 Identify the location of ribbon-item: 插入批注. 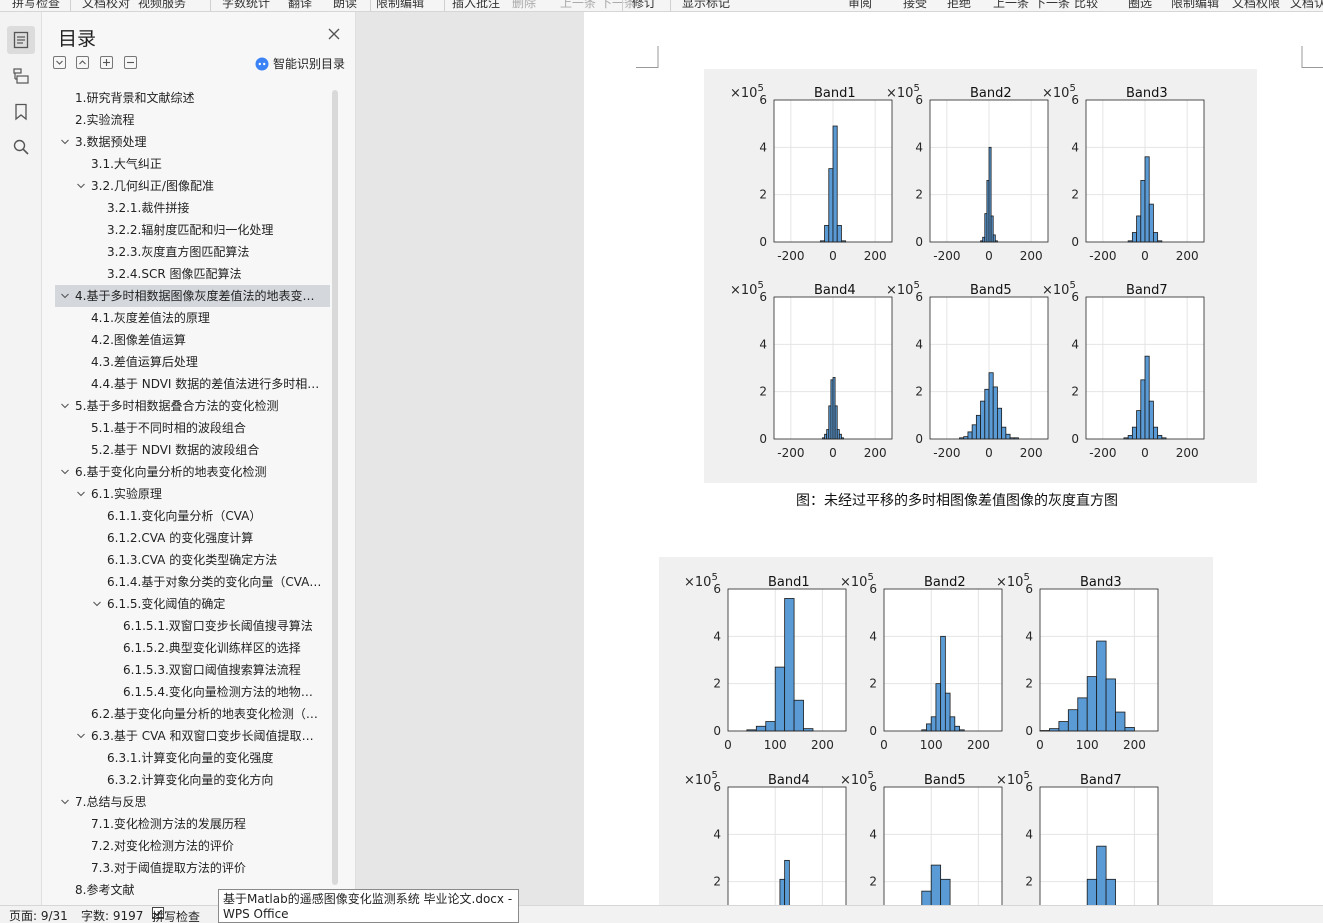
(476, 5).